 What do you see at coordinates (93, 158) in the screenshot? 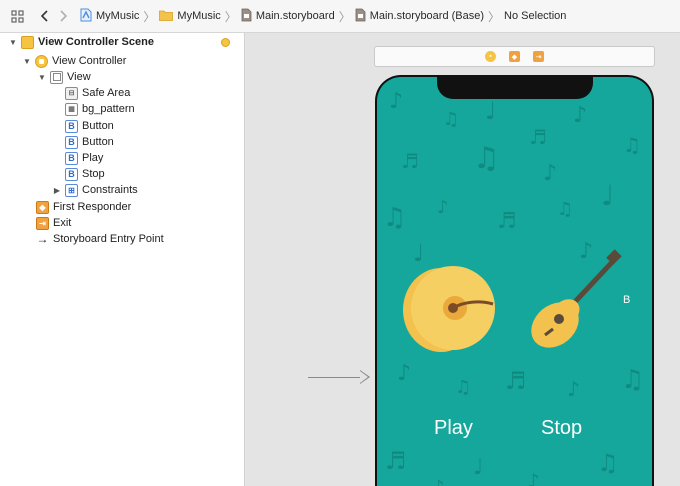
I see `outline-item-label: Play` at bounding box center [93, 158].